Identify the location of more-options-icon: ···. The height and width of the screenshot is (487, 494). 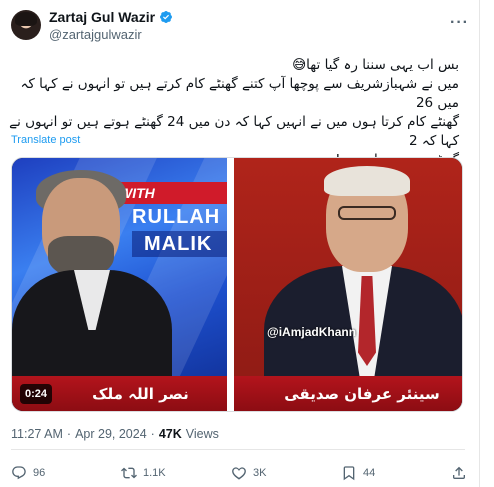
(459, 23).